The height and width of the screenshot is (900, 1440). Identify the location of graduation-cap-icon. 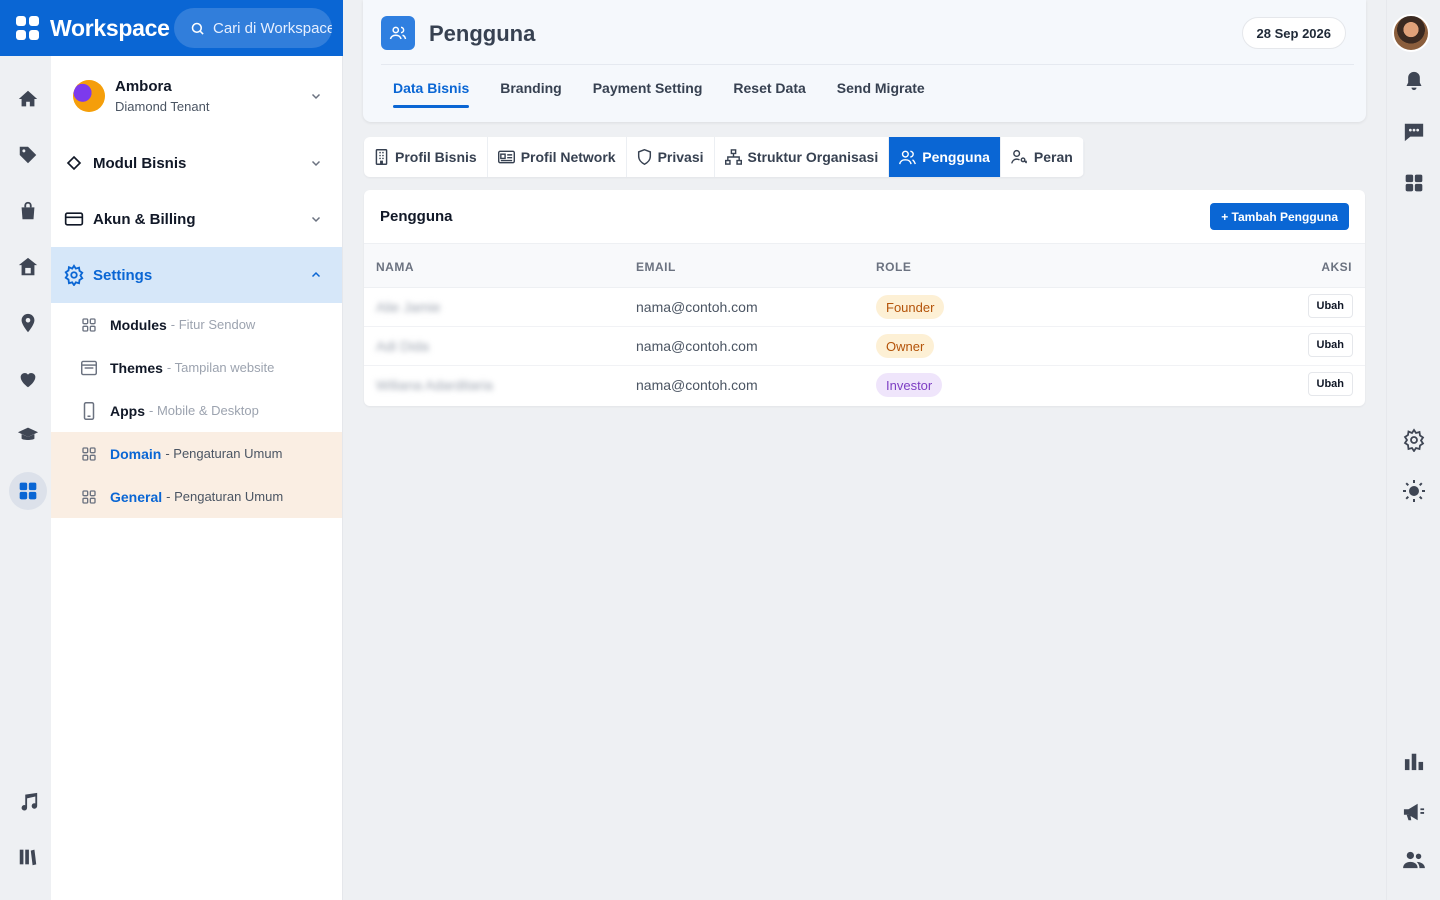
(28, 435).